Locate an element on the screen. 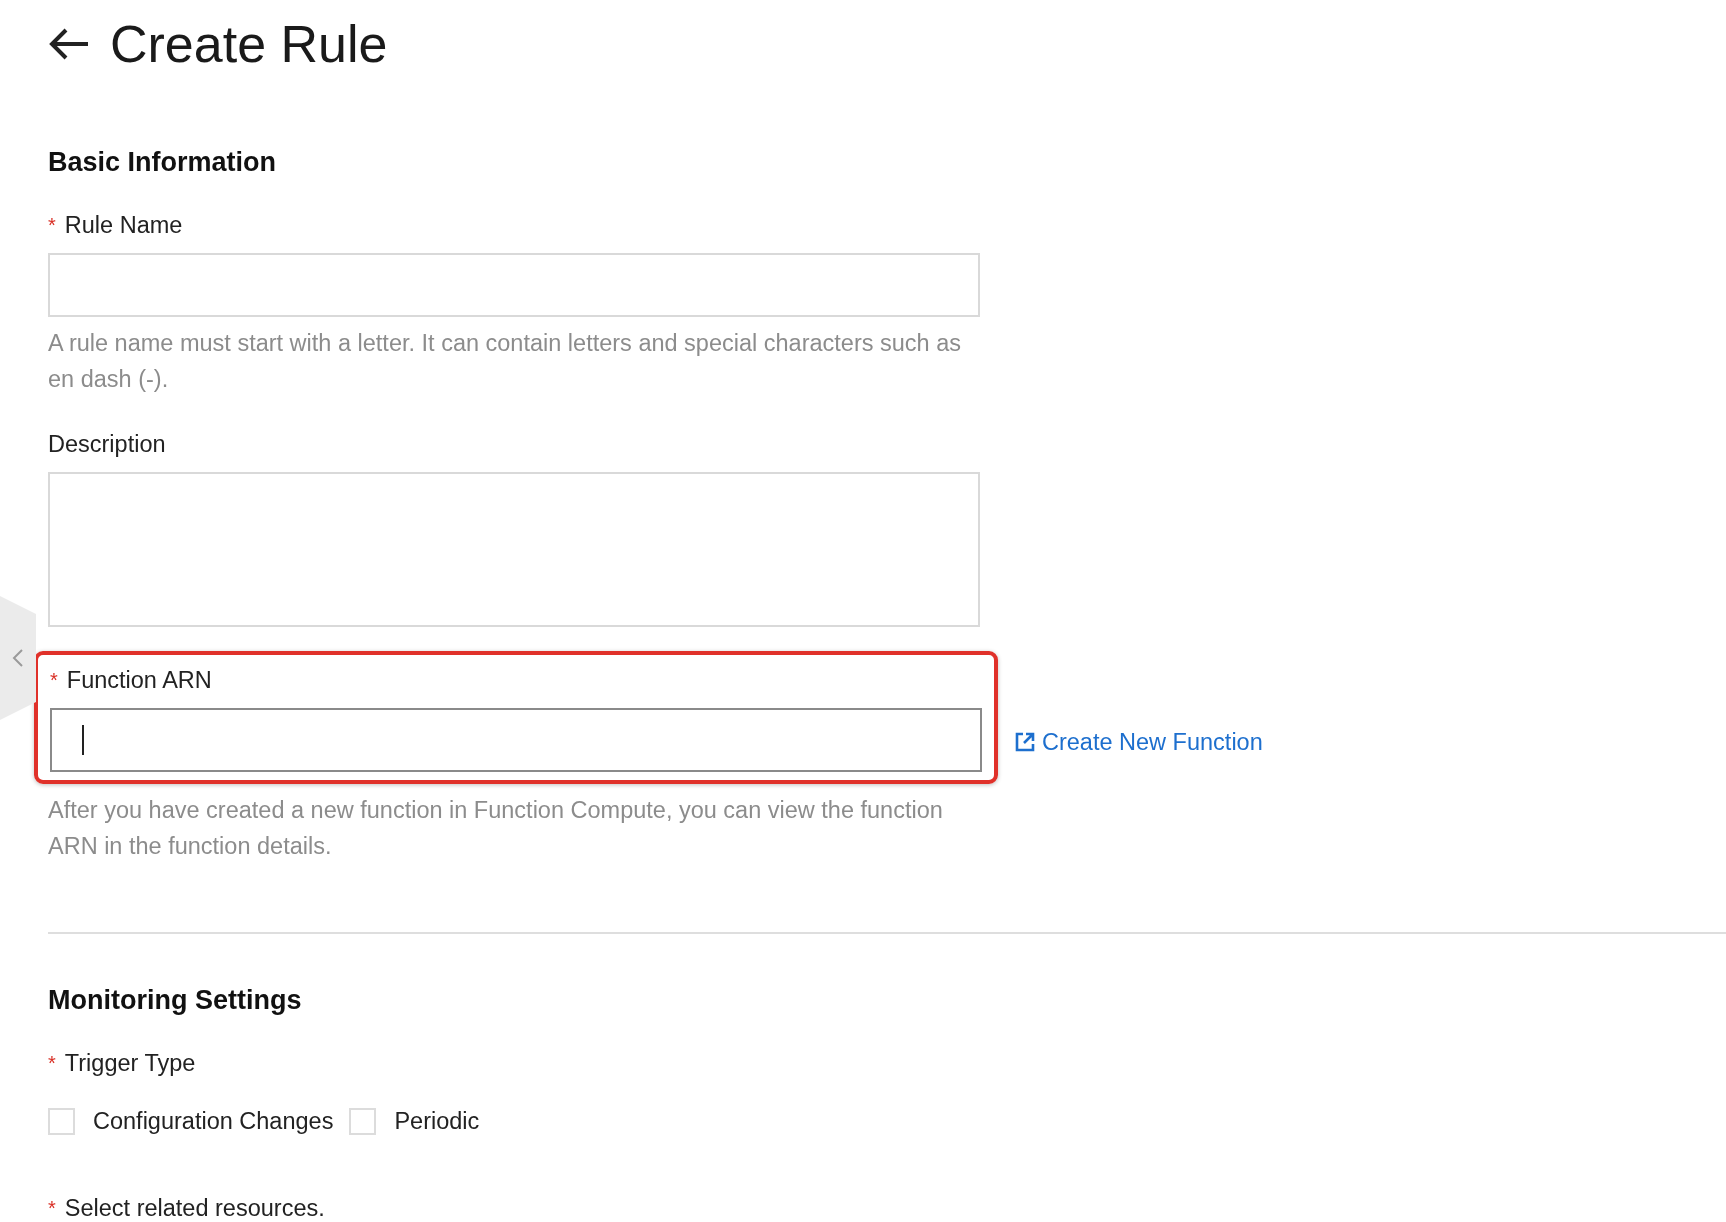  back-arrow-icon is located at coordinates (69, 44).